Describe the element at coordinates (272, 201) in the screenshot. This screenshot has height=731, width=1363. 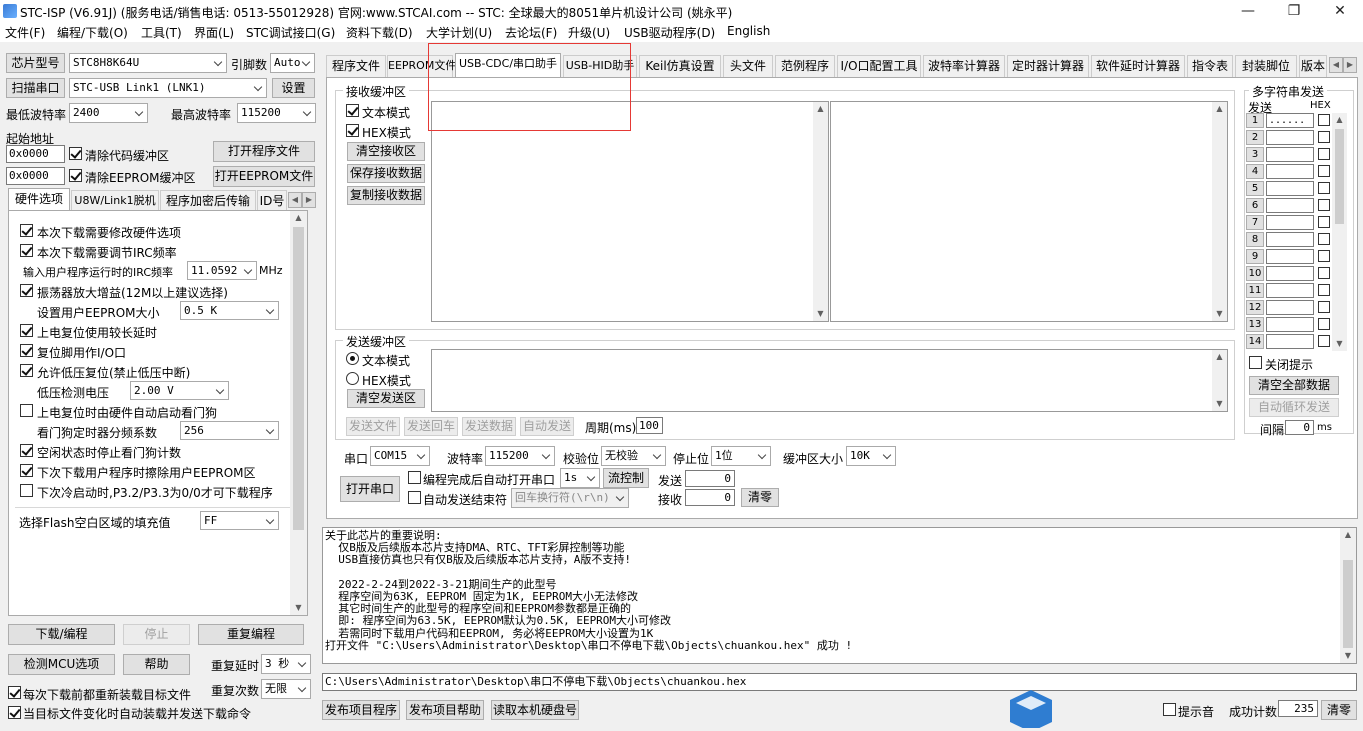
I see `tab-id: ID号` at that location.